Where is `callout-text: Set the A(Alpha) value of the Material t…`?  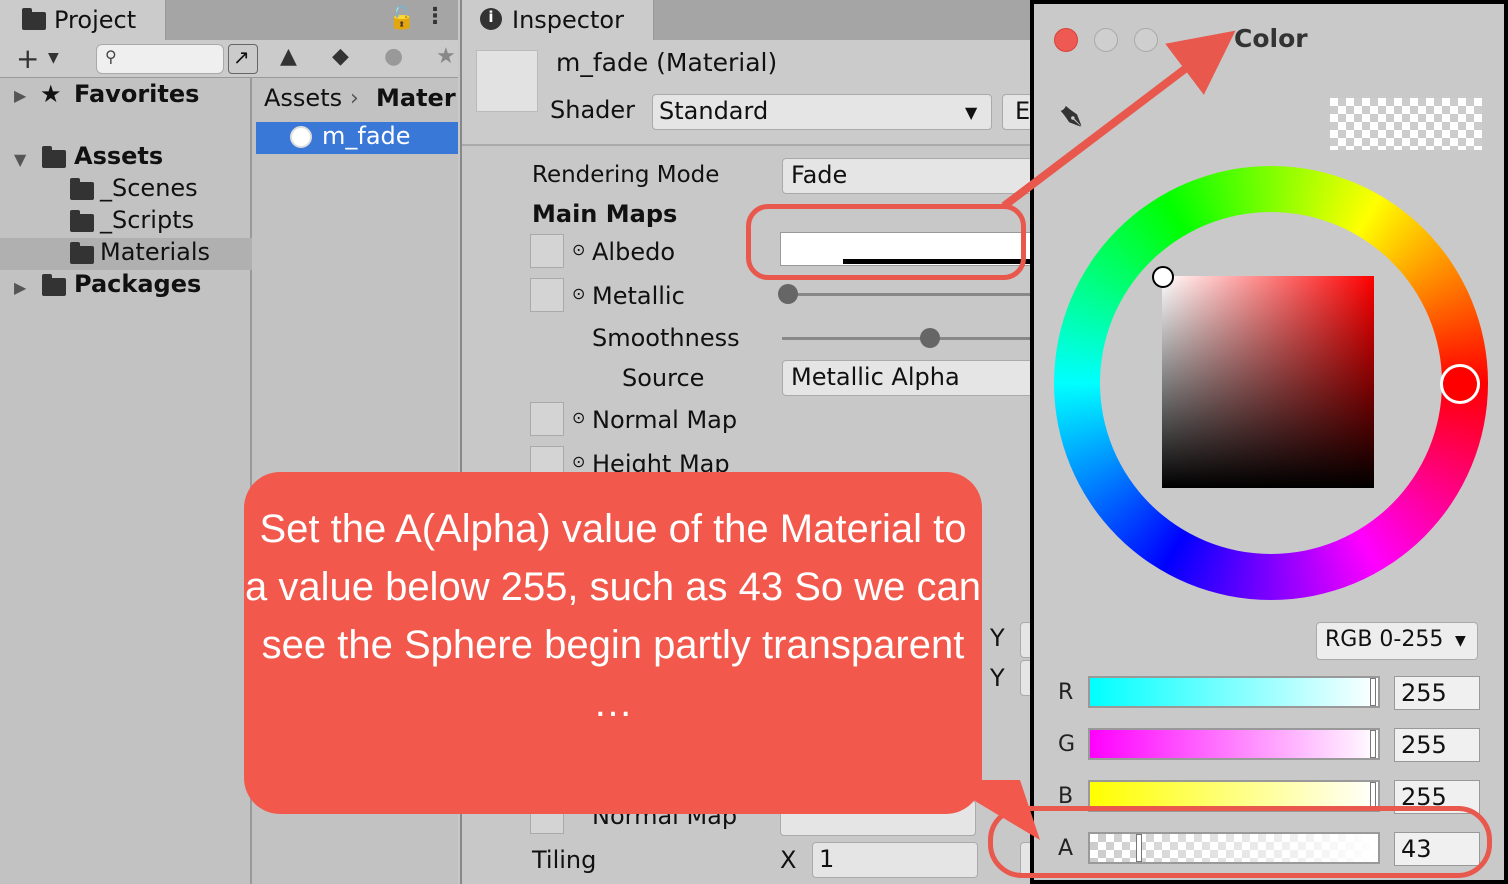 callout-text: Set the A(Alpha) value of the Material t… is located at coordinates (613, 616).